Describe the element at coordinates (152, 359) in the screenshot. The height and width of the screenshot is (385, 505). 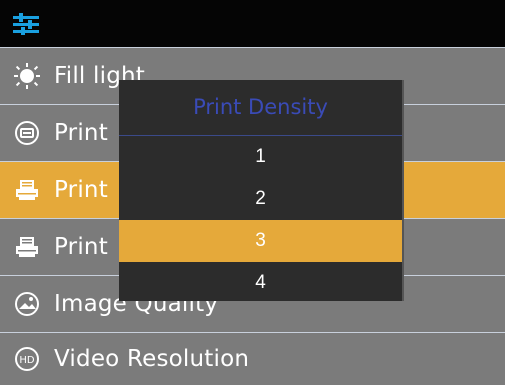
I see `menu-item-label: Video Resolution` at that location.